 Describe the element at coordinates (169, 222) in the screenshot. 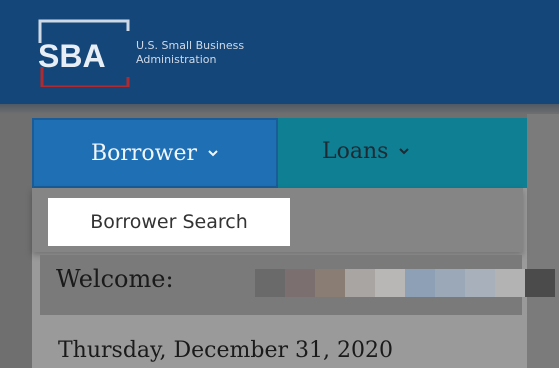

I see `menu-item-borrower-search: Borrower Search` at that location.